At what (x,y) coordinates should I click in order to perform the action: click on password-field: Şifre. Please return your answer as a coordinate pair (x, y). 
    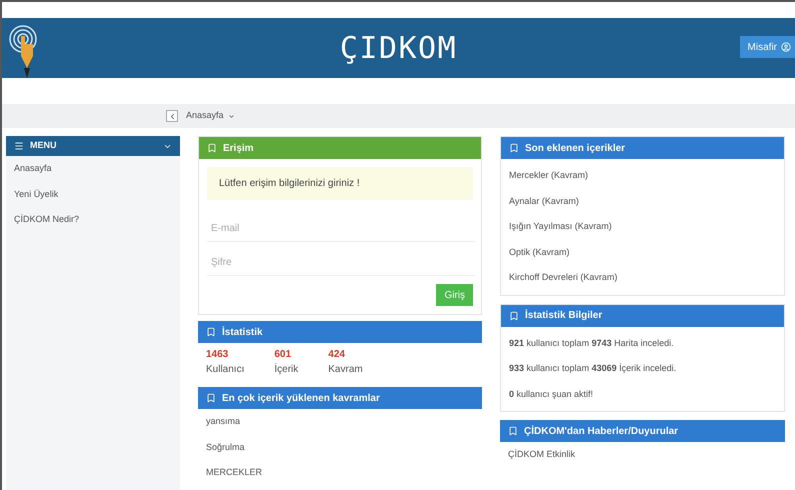
    Looking at the image, I should click on (341, 263).